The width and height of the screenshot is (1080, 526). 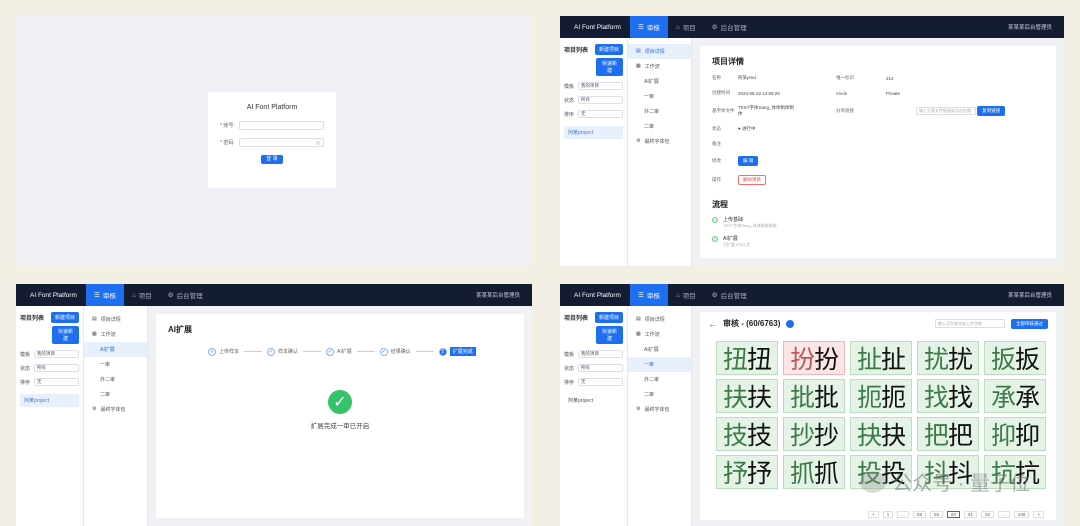 What do you see at coordinates (948, 434) in the screenshot?
I see `glyph-cell: 把把` at bounding box center [948, 434].